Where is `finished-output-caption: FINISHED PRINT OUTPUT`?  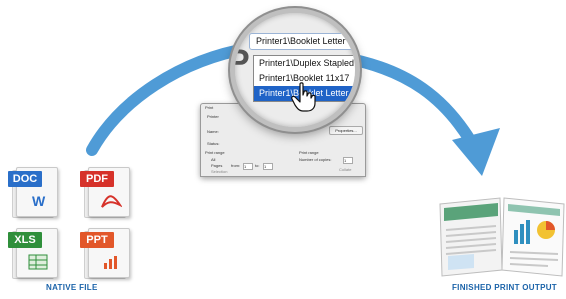 finished-output-caption: FINISHED PRINT OUTPUT is located at coordinates (504, 287).